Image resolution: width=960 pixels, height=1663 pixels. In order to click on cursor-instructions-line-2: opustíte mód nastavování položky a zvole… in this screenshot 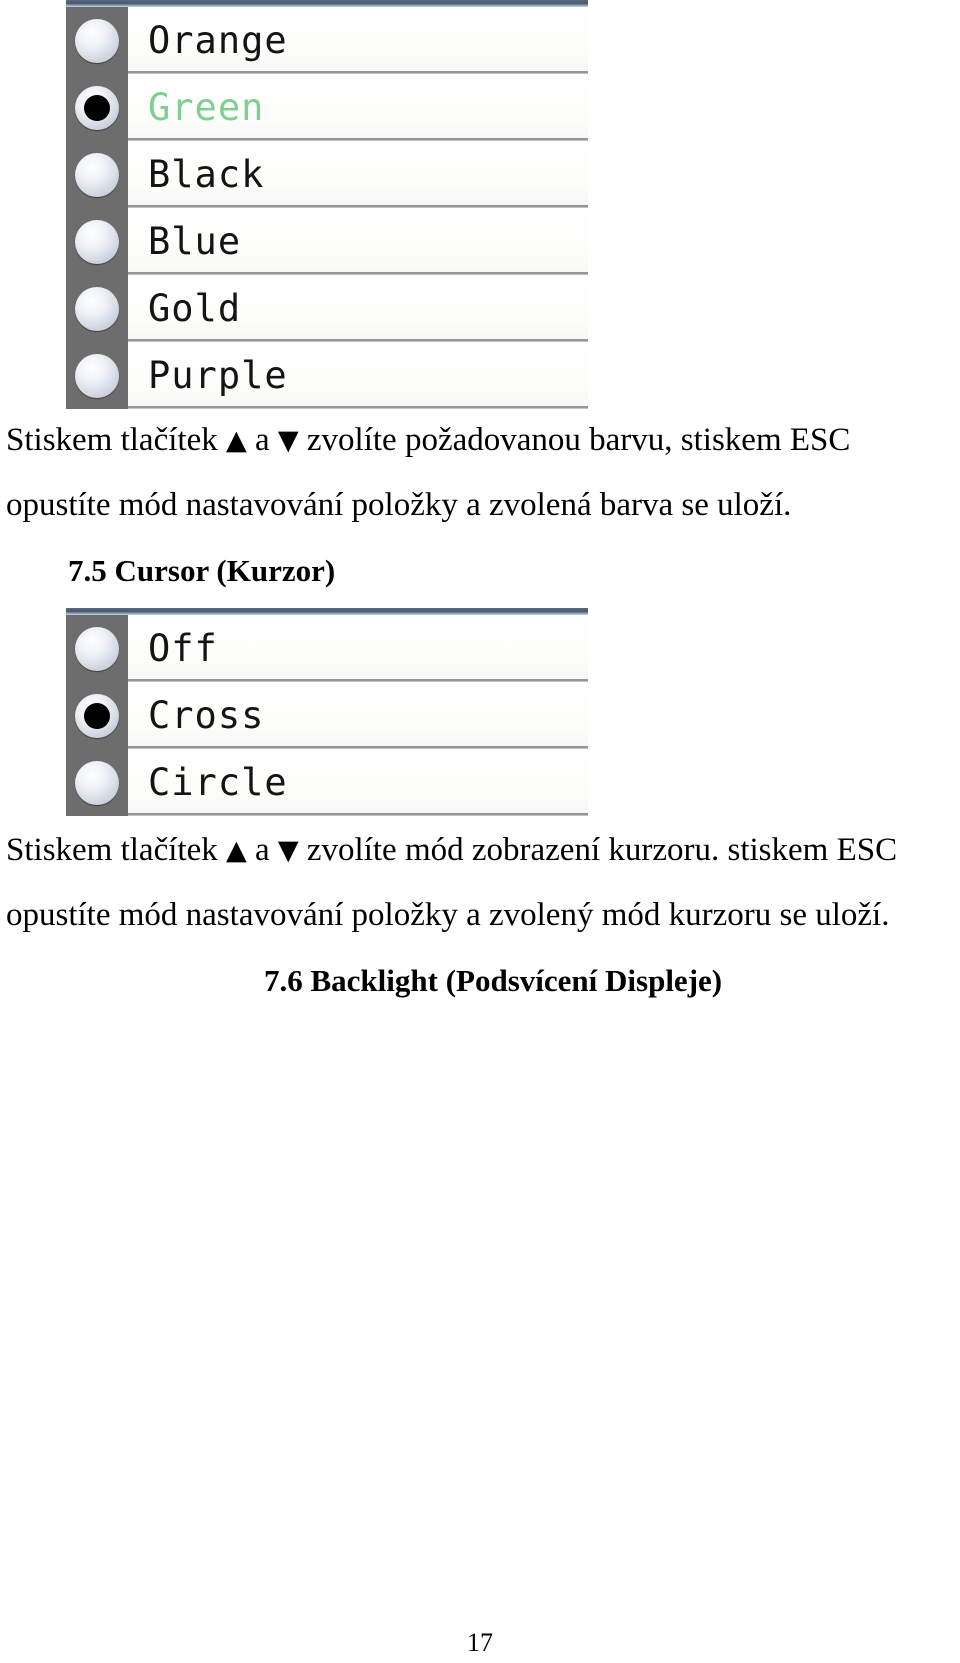, I will do `click(448, 915)`.